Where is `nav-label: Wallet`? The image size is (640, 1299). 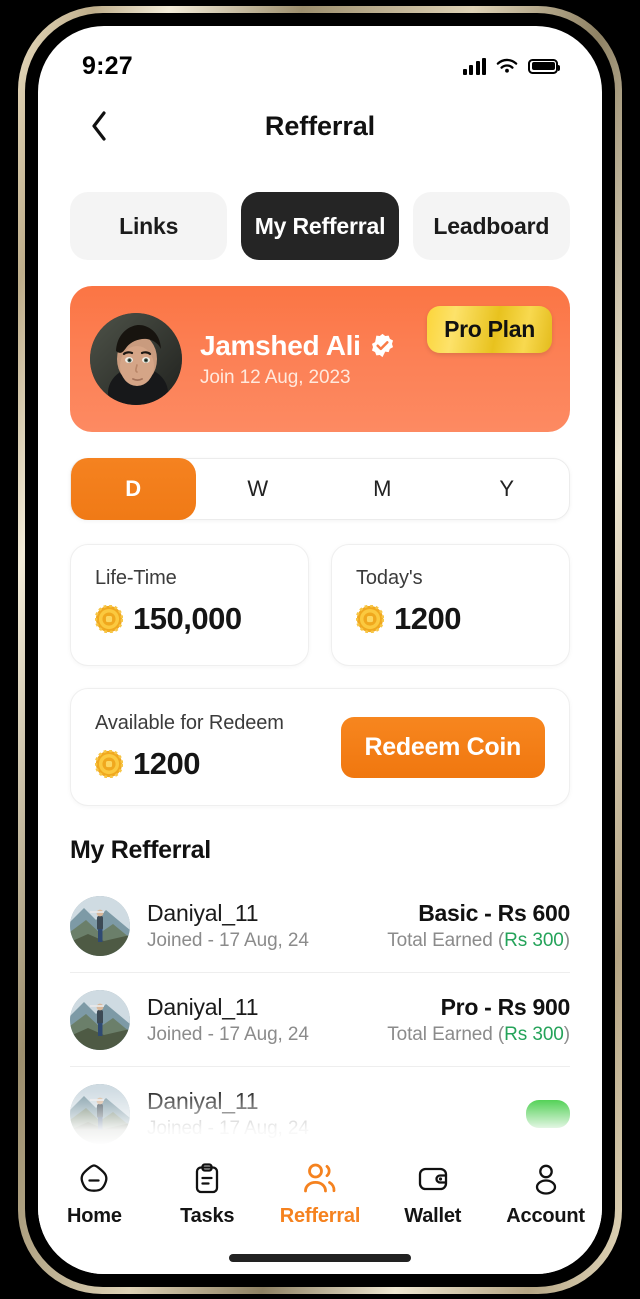 nav-label: Wallet is located at coordinates (433, 1216).